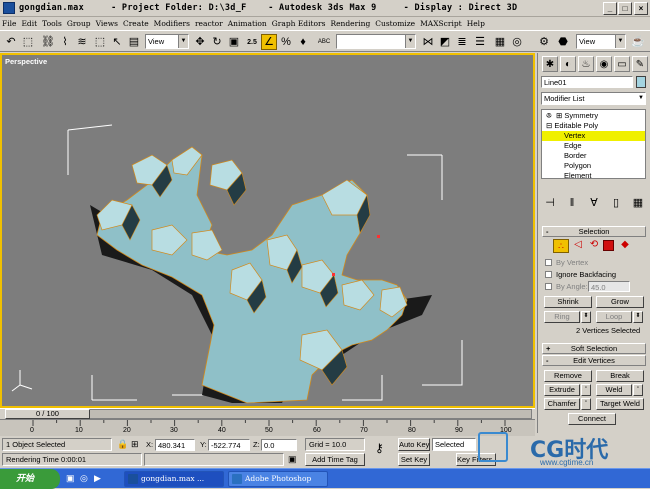 This screenshot has height=489, width=650. I want to click on stack-border: Border, so click(593, 156).